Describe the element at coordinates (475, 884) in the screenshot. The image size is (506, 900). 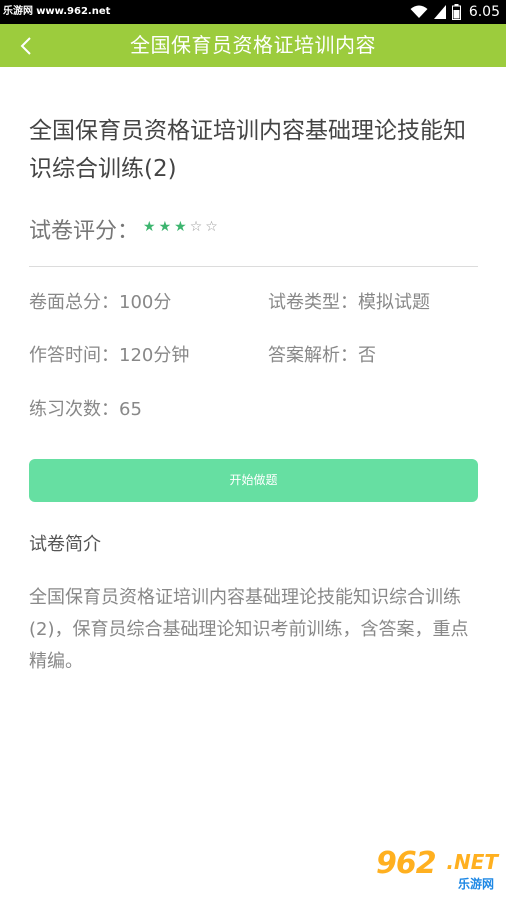
I see `watermark-logo-cn: 乐游网` at that location.